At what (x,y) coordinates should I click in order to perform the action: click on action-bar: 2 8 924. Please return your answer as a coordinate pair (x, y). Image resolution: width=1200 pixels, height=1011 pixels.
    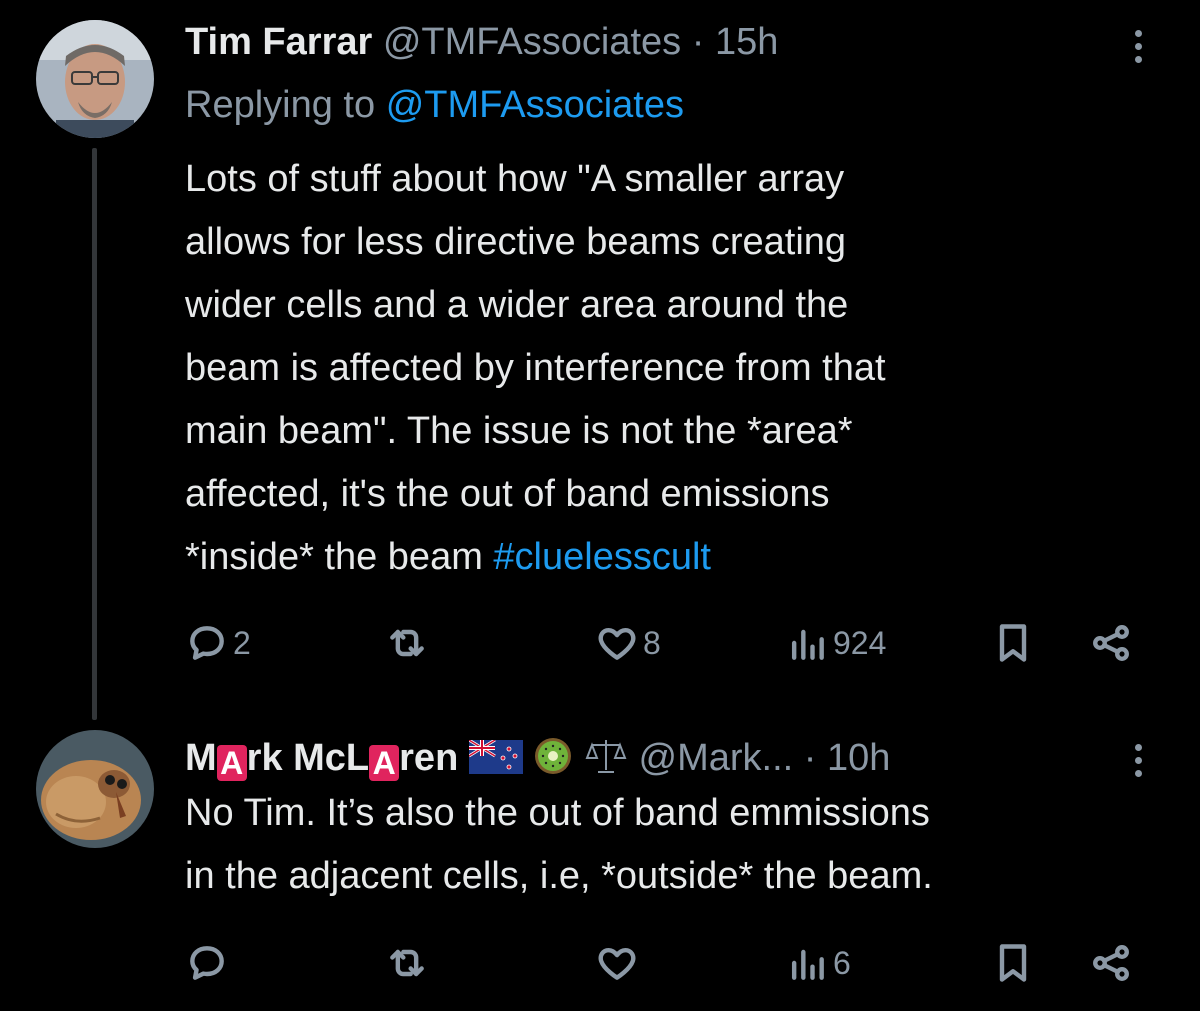
    Looking at the image, I should click on (670, 643).